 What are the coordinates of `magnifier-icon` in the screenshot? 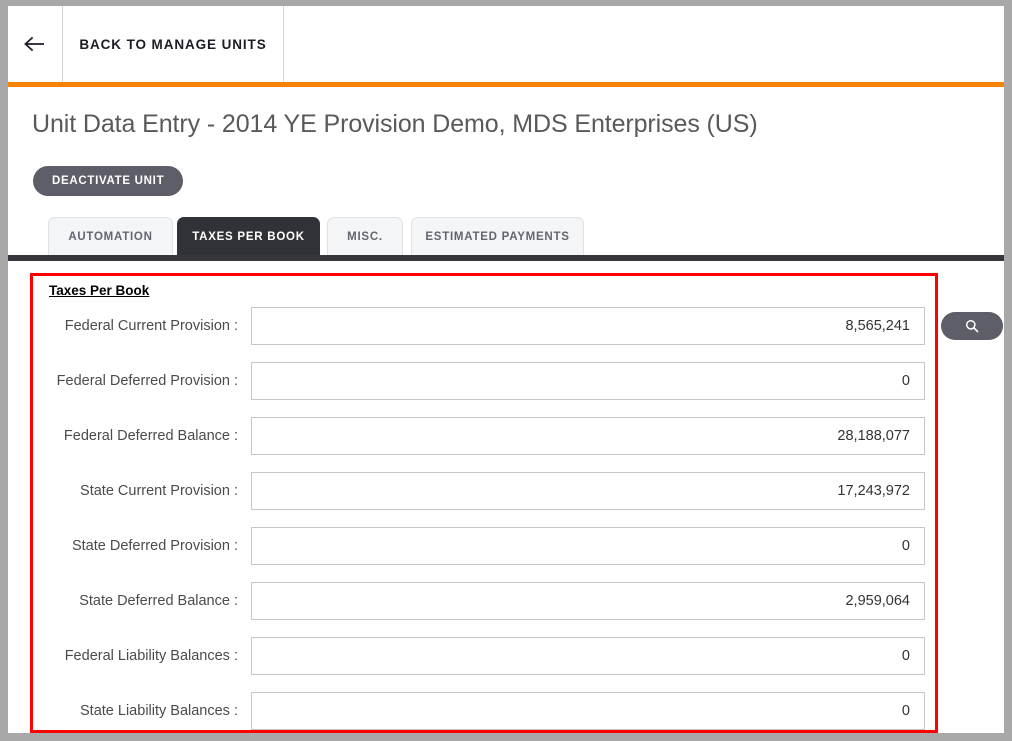 It's located at (972, 326).